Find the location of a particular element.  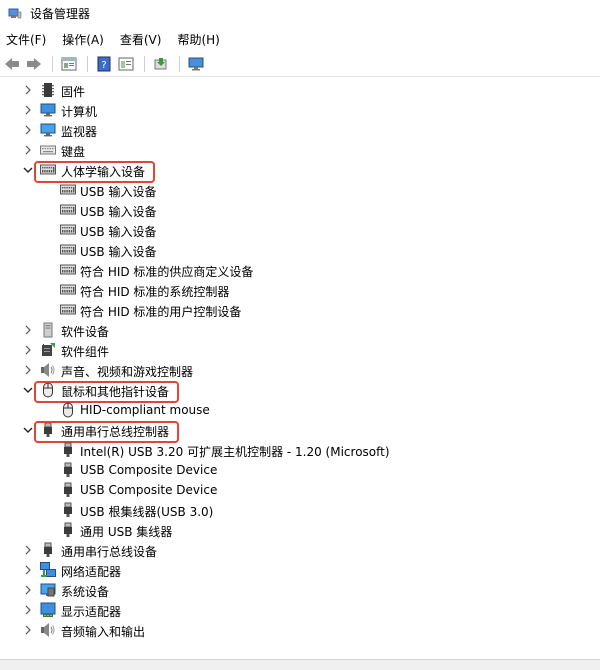

tree-category-row: 通用串行总线控制器 is located at coordinates (300, 431).